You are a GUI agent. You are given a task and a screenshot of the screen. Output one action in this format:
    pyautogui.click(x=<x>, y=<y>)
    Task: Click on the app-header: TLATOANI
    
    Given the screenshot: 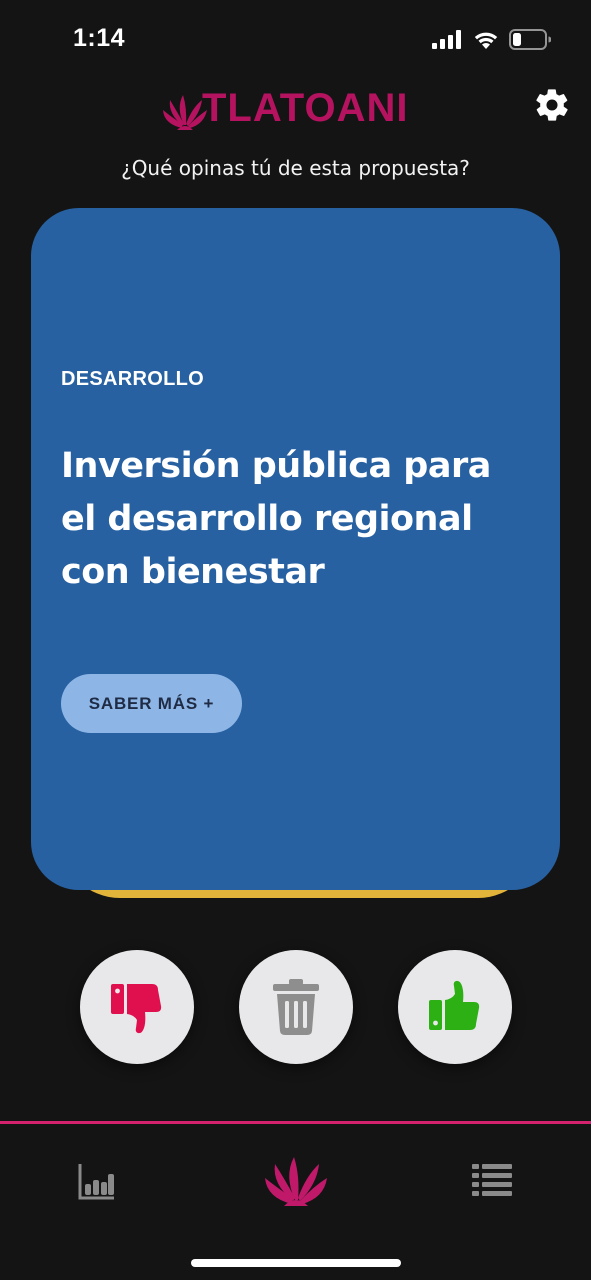 What is the action you would take?
    pyautogui.click(x=295, y=110)
    